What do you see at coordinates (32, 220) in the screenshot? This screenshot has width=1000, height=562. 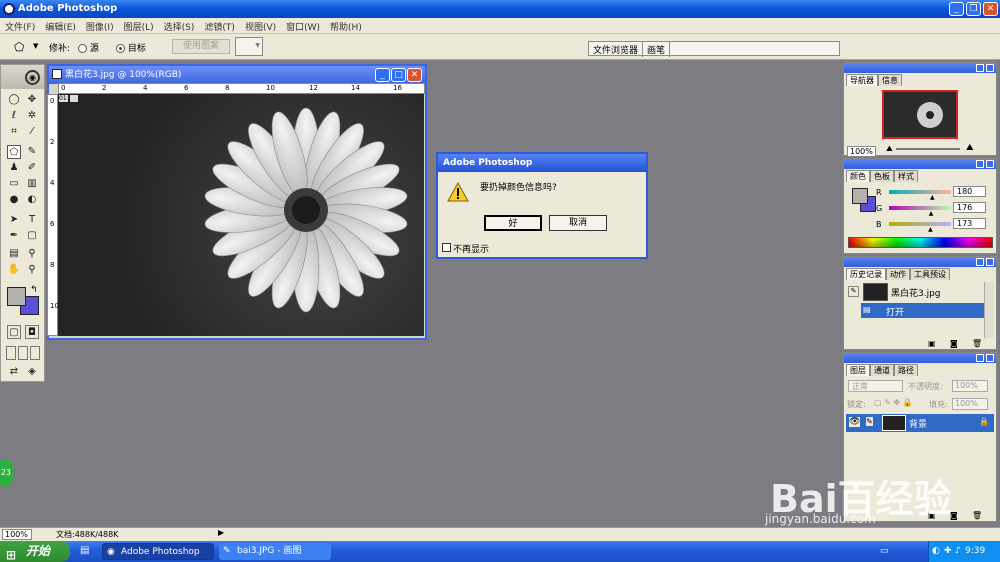 I see `type-tool-icon: T` at bounding box center [32, 220].